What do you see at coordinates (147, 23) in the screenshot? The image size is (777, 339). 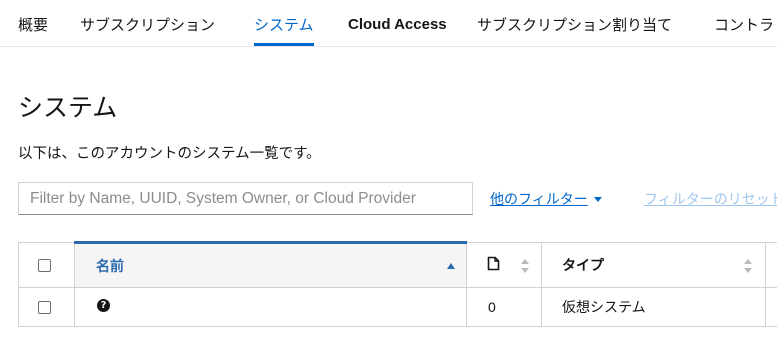 I see `tab-subscriptions: サブスクリプション` at bounding box center [147, 23].